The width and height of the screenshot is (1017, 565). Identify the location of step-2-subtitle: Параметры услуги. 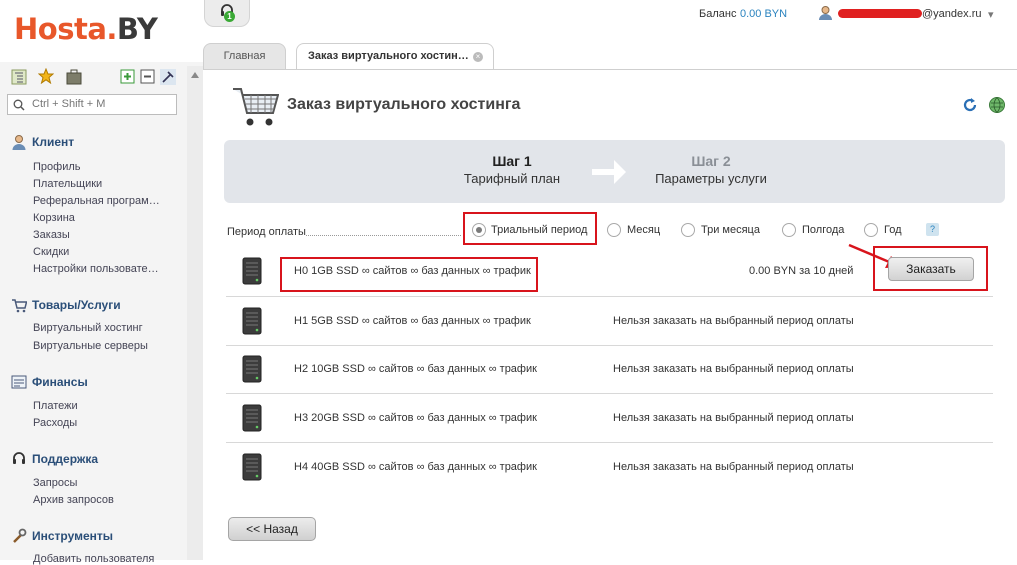
(711, 178).